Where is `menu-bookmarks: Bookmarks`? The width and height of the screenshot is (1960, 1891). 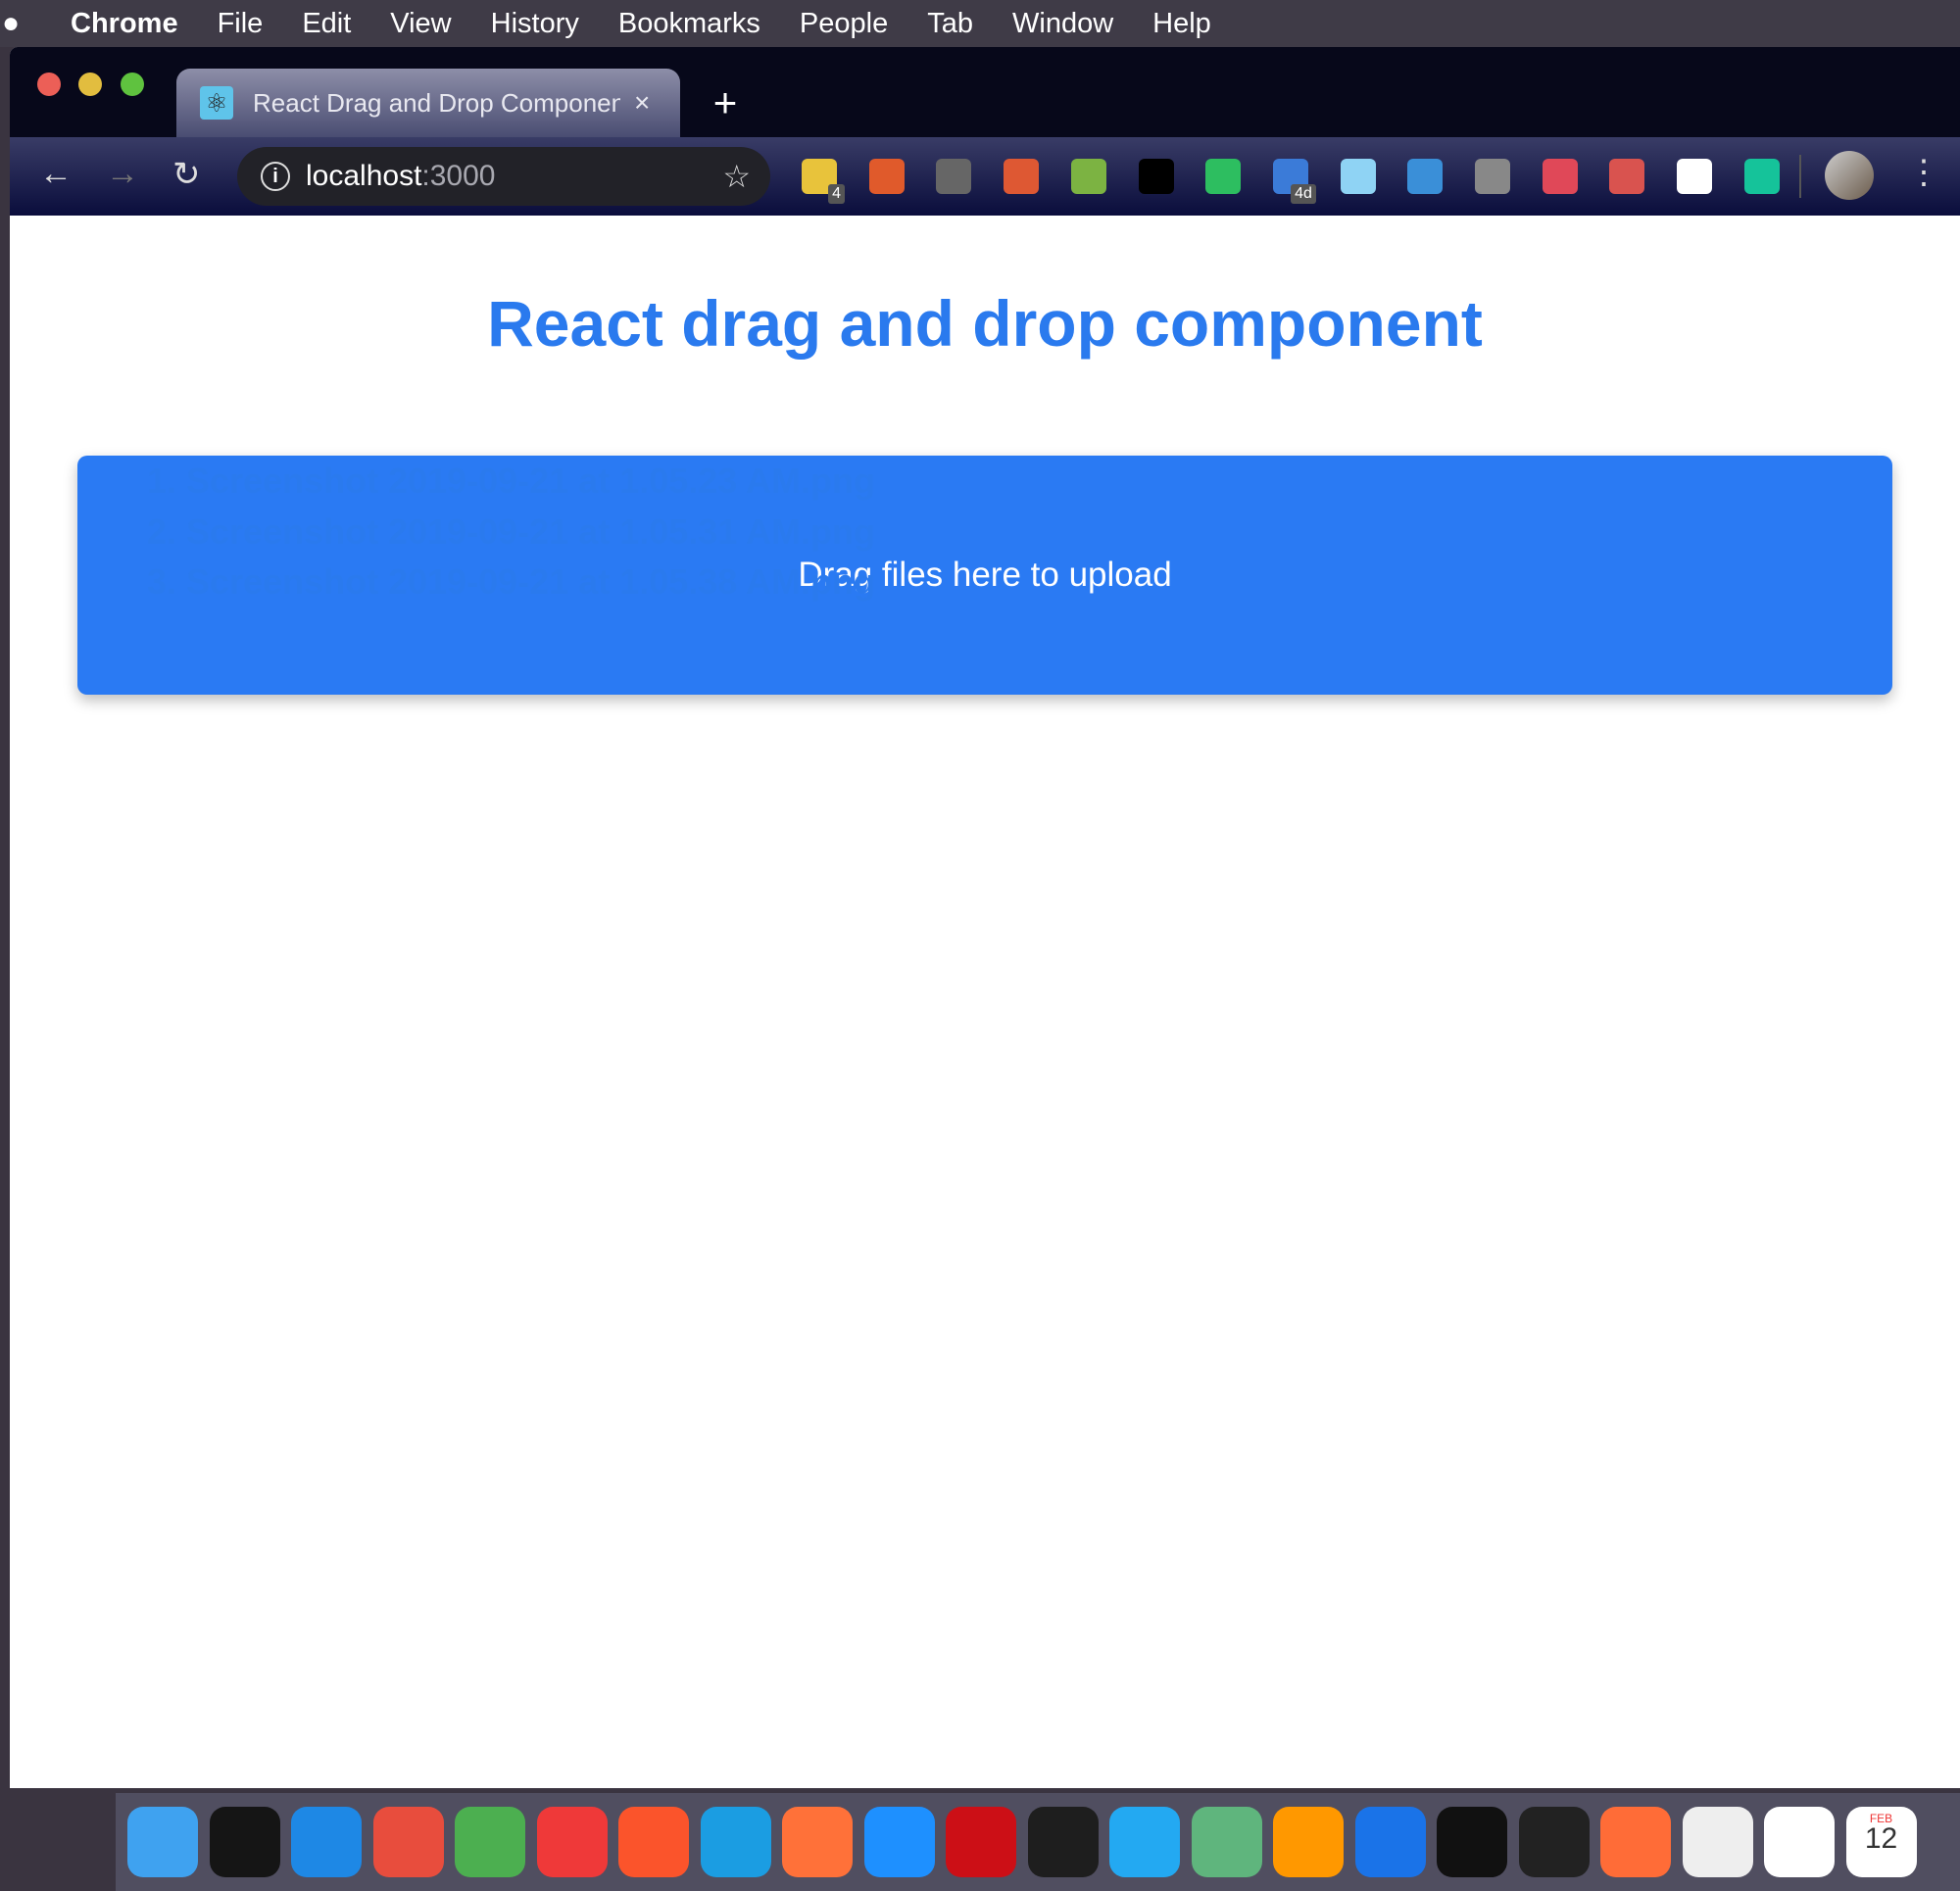 menu-bookmarks: Bookmarks is located at coordinates (689, 24).